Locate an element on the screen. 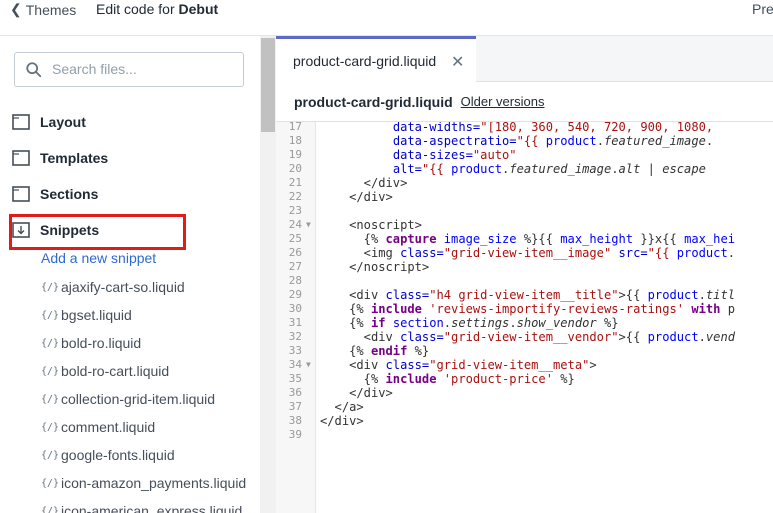 The image size is (773, 513). line-number: 25 is located at coordinates (295, 238).